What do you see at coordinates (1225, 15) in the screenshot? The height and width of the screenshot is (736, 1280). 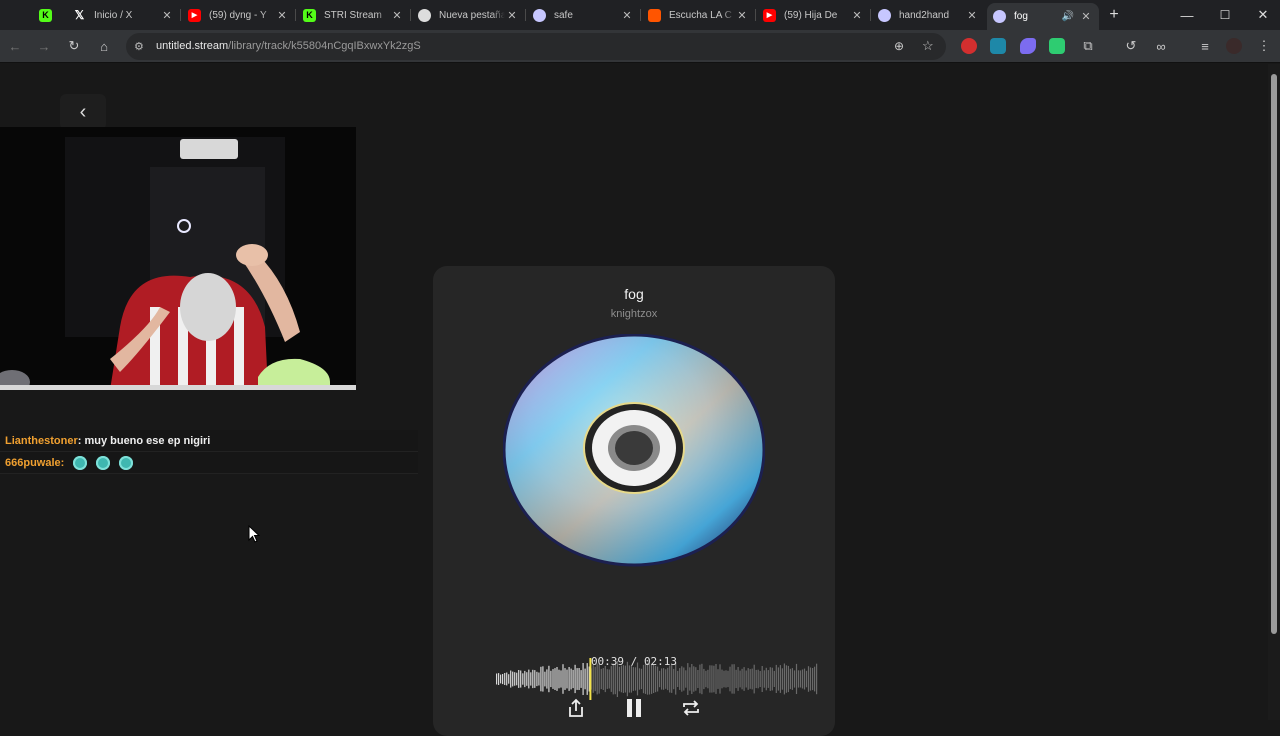 I see `maximize-icon: ☐` at bounding box center [1225, 15].